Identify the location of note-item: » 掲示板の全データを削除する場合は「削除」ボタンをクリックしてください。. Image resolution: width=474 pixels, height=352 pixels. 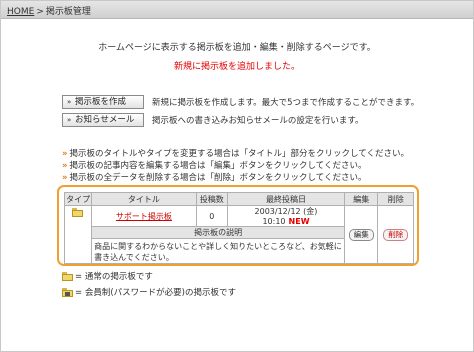
(235, 178).